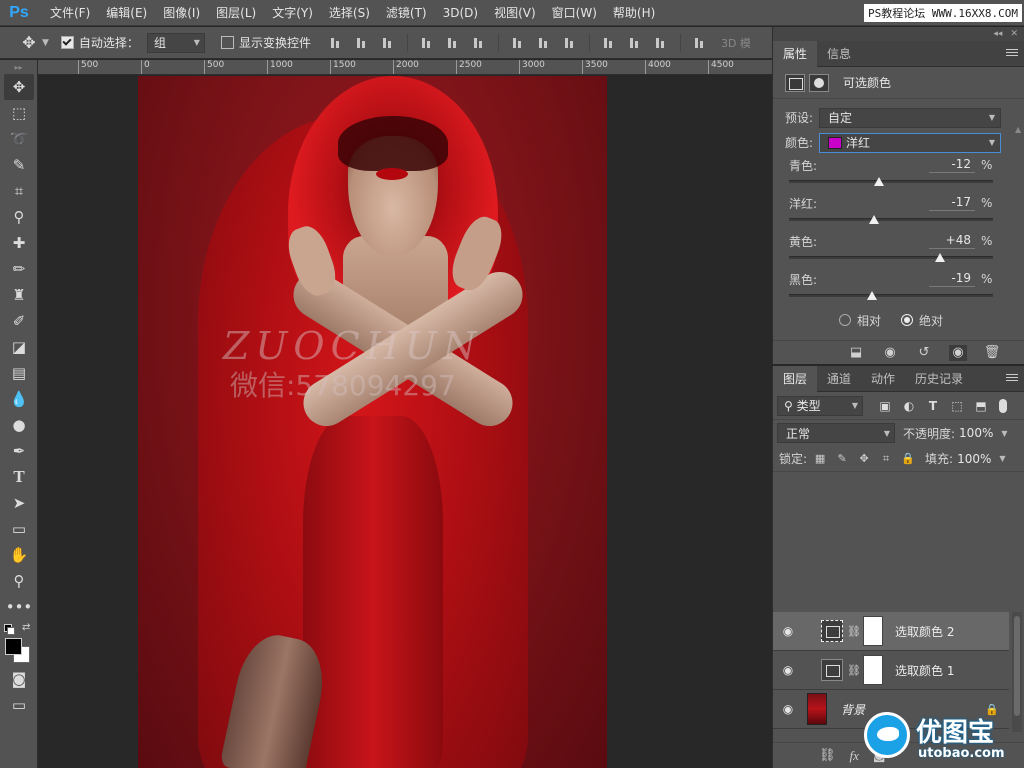  Describe the element at coordinates (819, 82) in the screenshot. I see `layer-mask-icon` at that location.